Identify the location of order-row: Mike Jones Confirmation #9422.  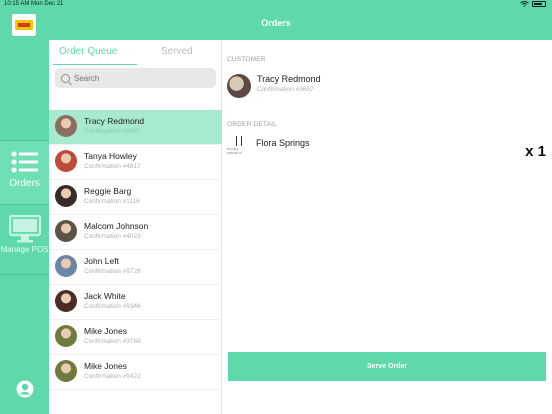
(135, 372).